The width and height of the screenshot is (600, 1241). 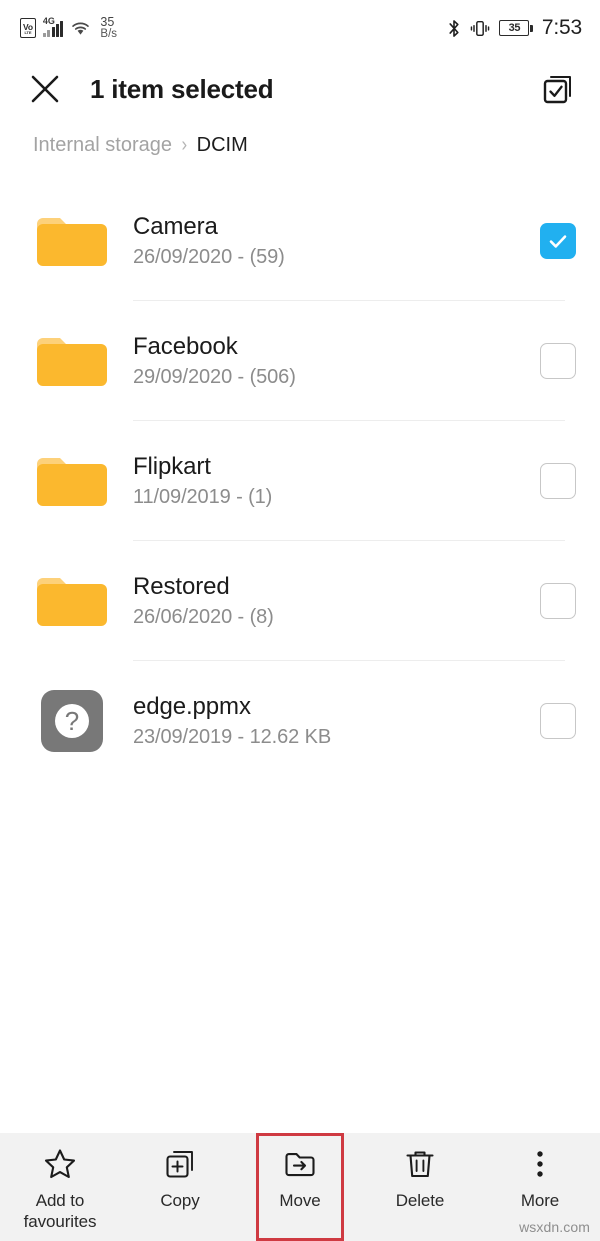 What do you see at coordinates (232, 737) in the screenshot?
I see `item-meta: 23/09/2019 - 12.62 KB` at bounding box center [232, 737].